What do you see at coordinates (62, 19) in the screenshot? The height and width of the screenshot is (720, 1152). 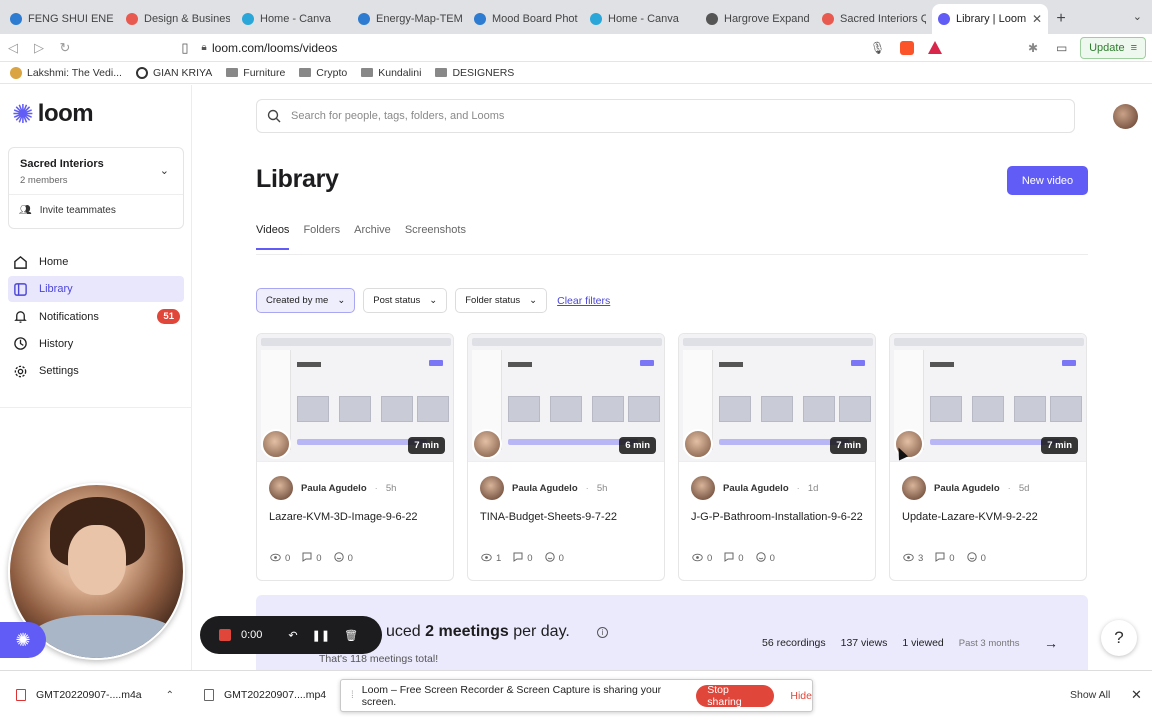 I see `browser-tab: FENG SHUI ENERG` at bounding box center [62, 19].